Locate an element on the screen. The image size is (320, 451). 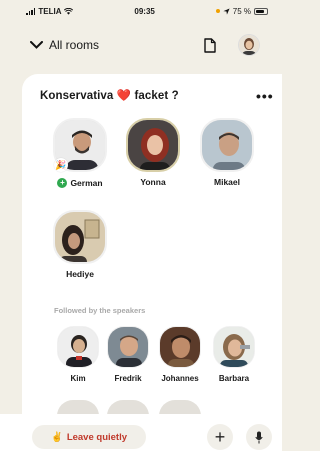
speaker-hediye: Hediye is located at coordinates (80, 246).